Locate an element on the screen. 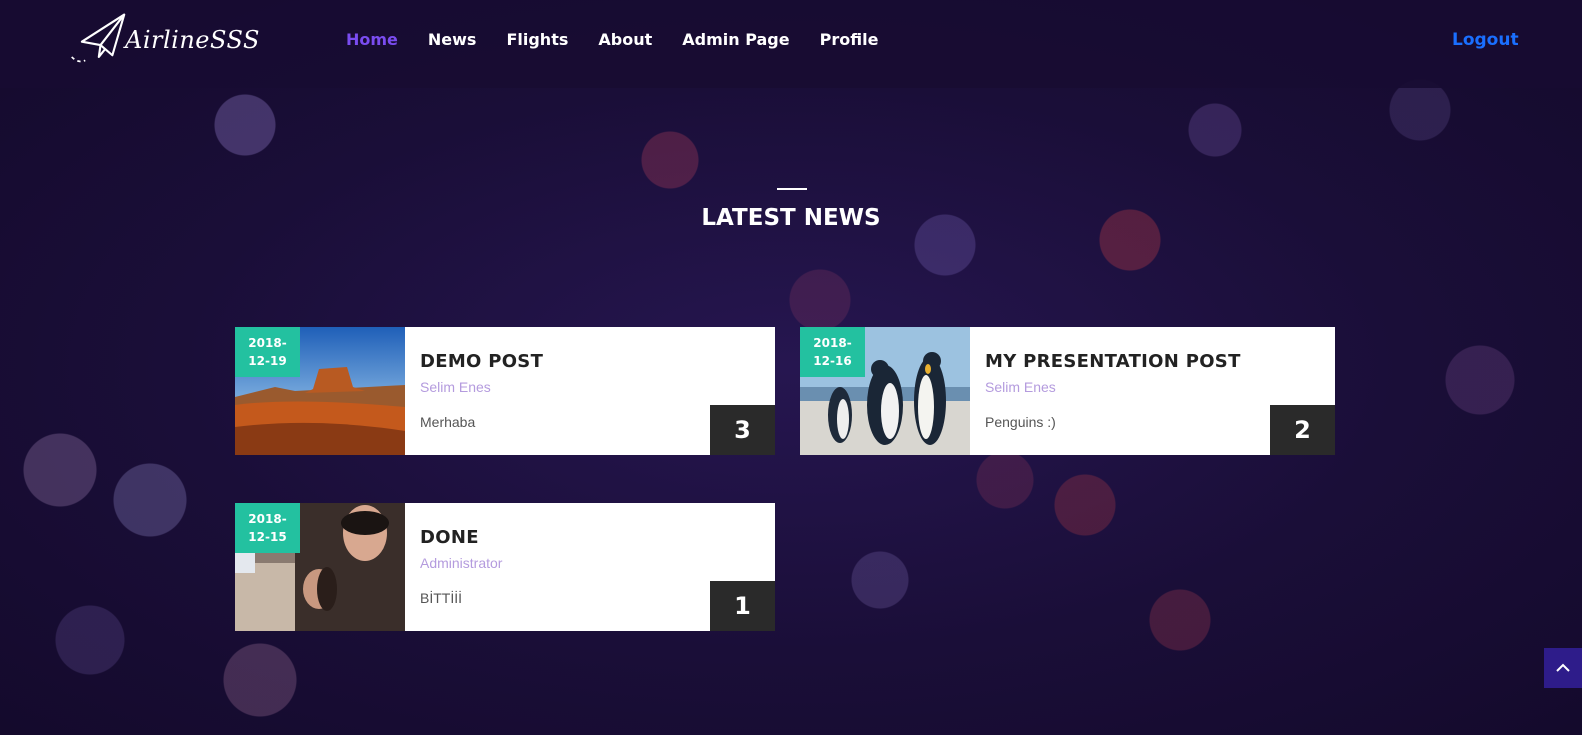  brand-logo: AirlineSSS is located at coordinates (165, 40).